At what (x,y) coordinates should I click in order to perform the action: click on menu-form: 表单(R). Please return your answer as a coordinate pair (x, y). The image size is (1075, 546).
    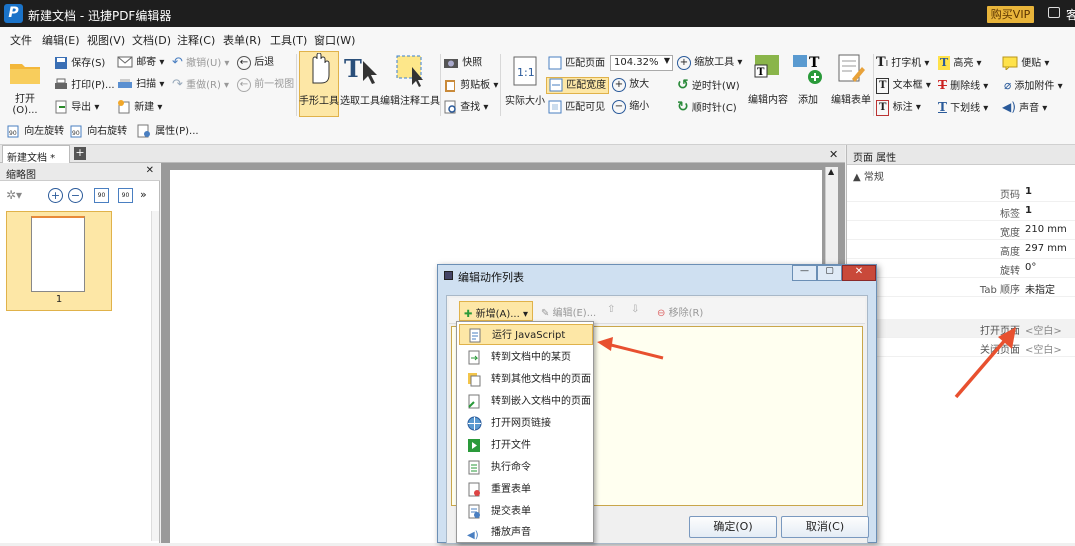
    Looking at the image, I should click on (242, 40).